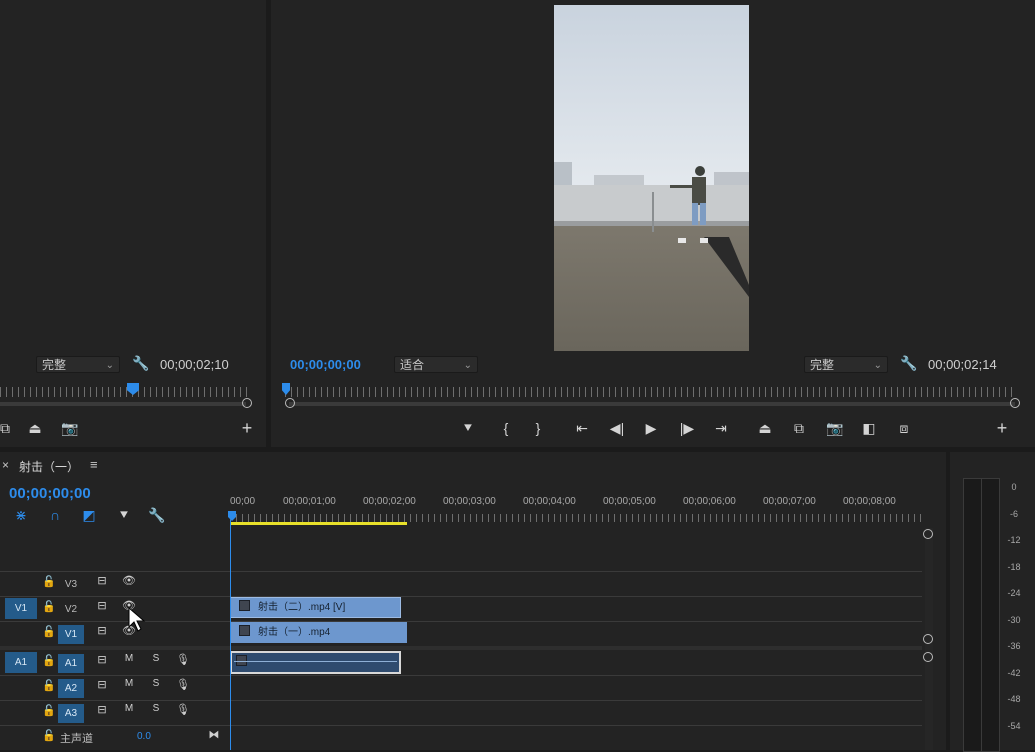  Describe the element at coordinates (789, 501) in the screenshot. I see `ruler-label: 00;00;07;00` at that location.